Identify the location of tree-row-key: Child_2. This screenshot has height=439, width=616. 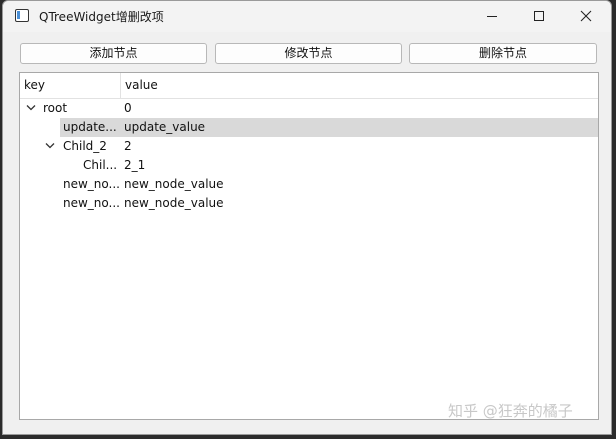
(85, 146).